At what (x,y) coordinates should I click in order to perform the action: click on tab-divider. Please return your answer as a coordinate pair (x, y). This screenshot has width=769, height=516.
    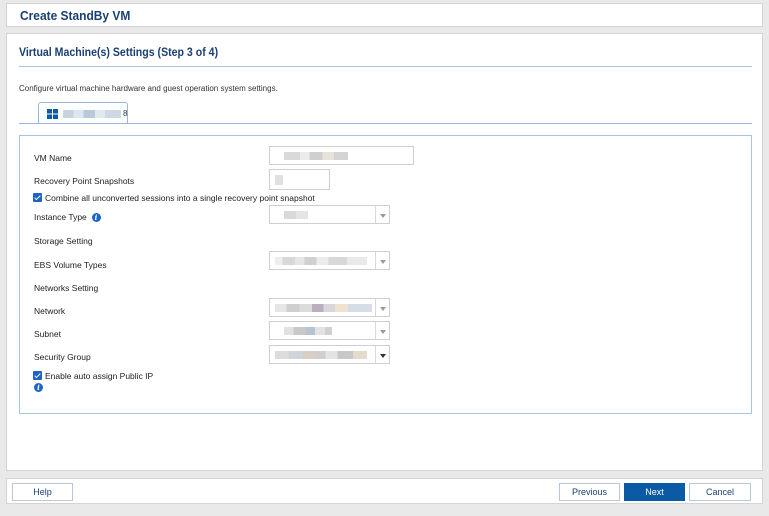
    Looking at the image, I should click on (385, 123).